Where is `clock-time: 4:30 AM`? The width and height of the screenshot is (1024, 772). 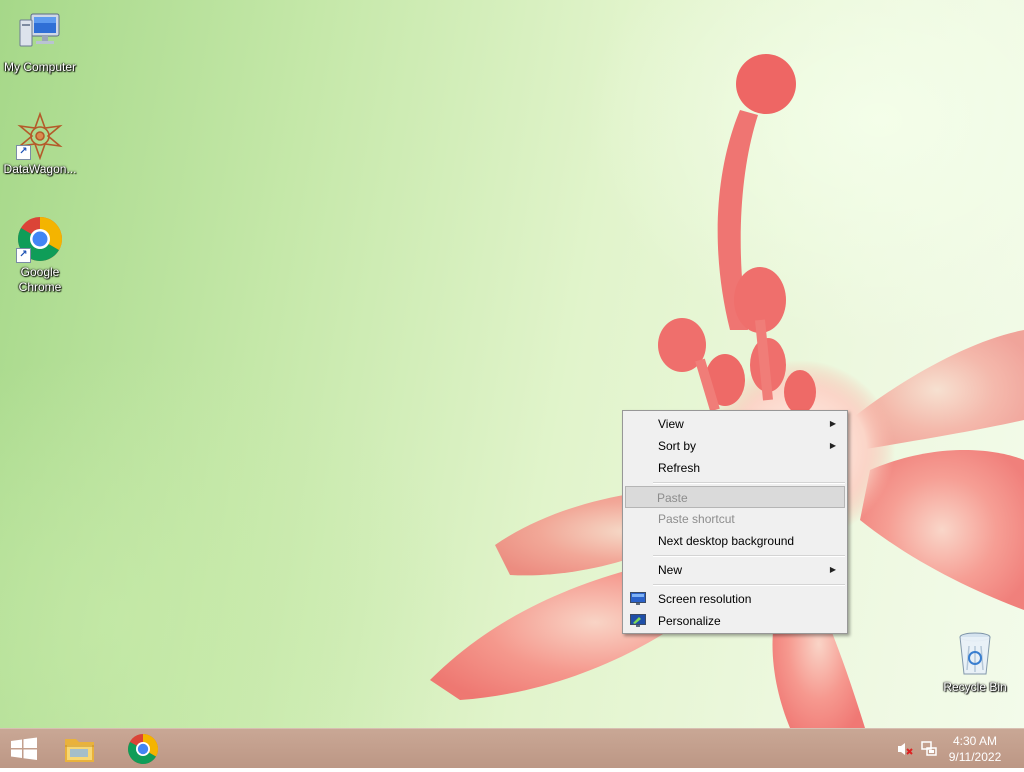 clock-time: 4:30 AM is located at coordinates (975, 741).